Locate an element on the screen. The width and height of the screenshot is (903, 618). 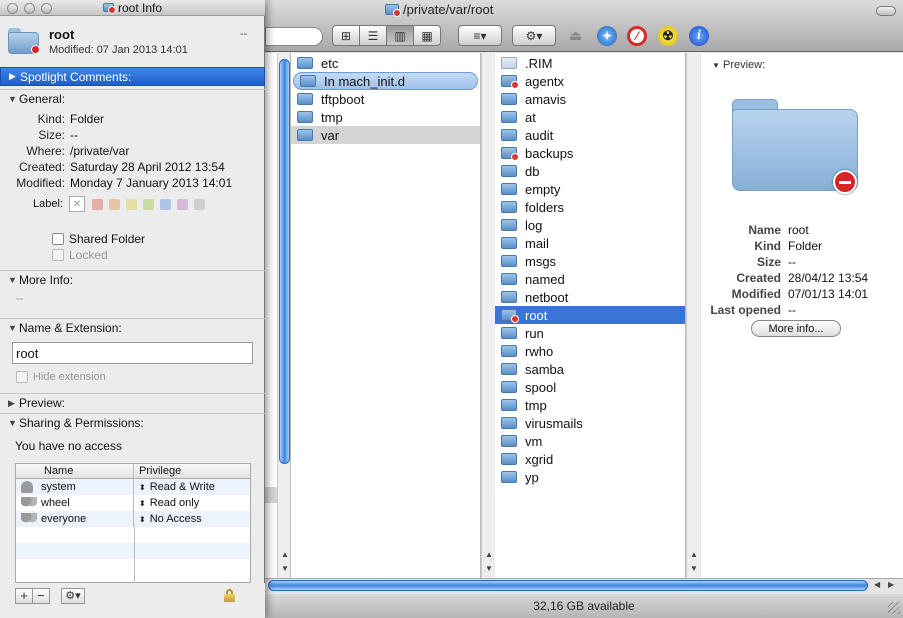
column-2-item: run is located at coordinates (590, 333).